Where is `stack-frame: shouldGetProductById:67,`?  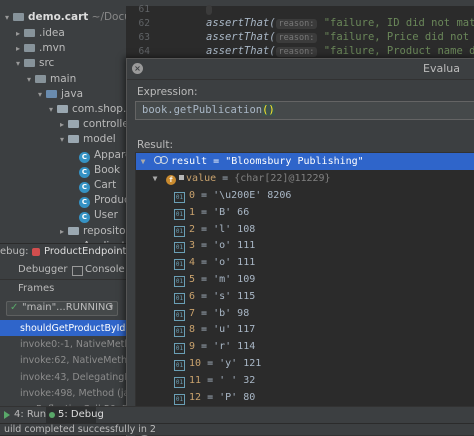 stack-frame: shouldGetProductById:67, is located at coordinates (63, 328).